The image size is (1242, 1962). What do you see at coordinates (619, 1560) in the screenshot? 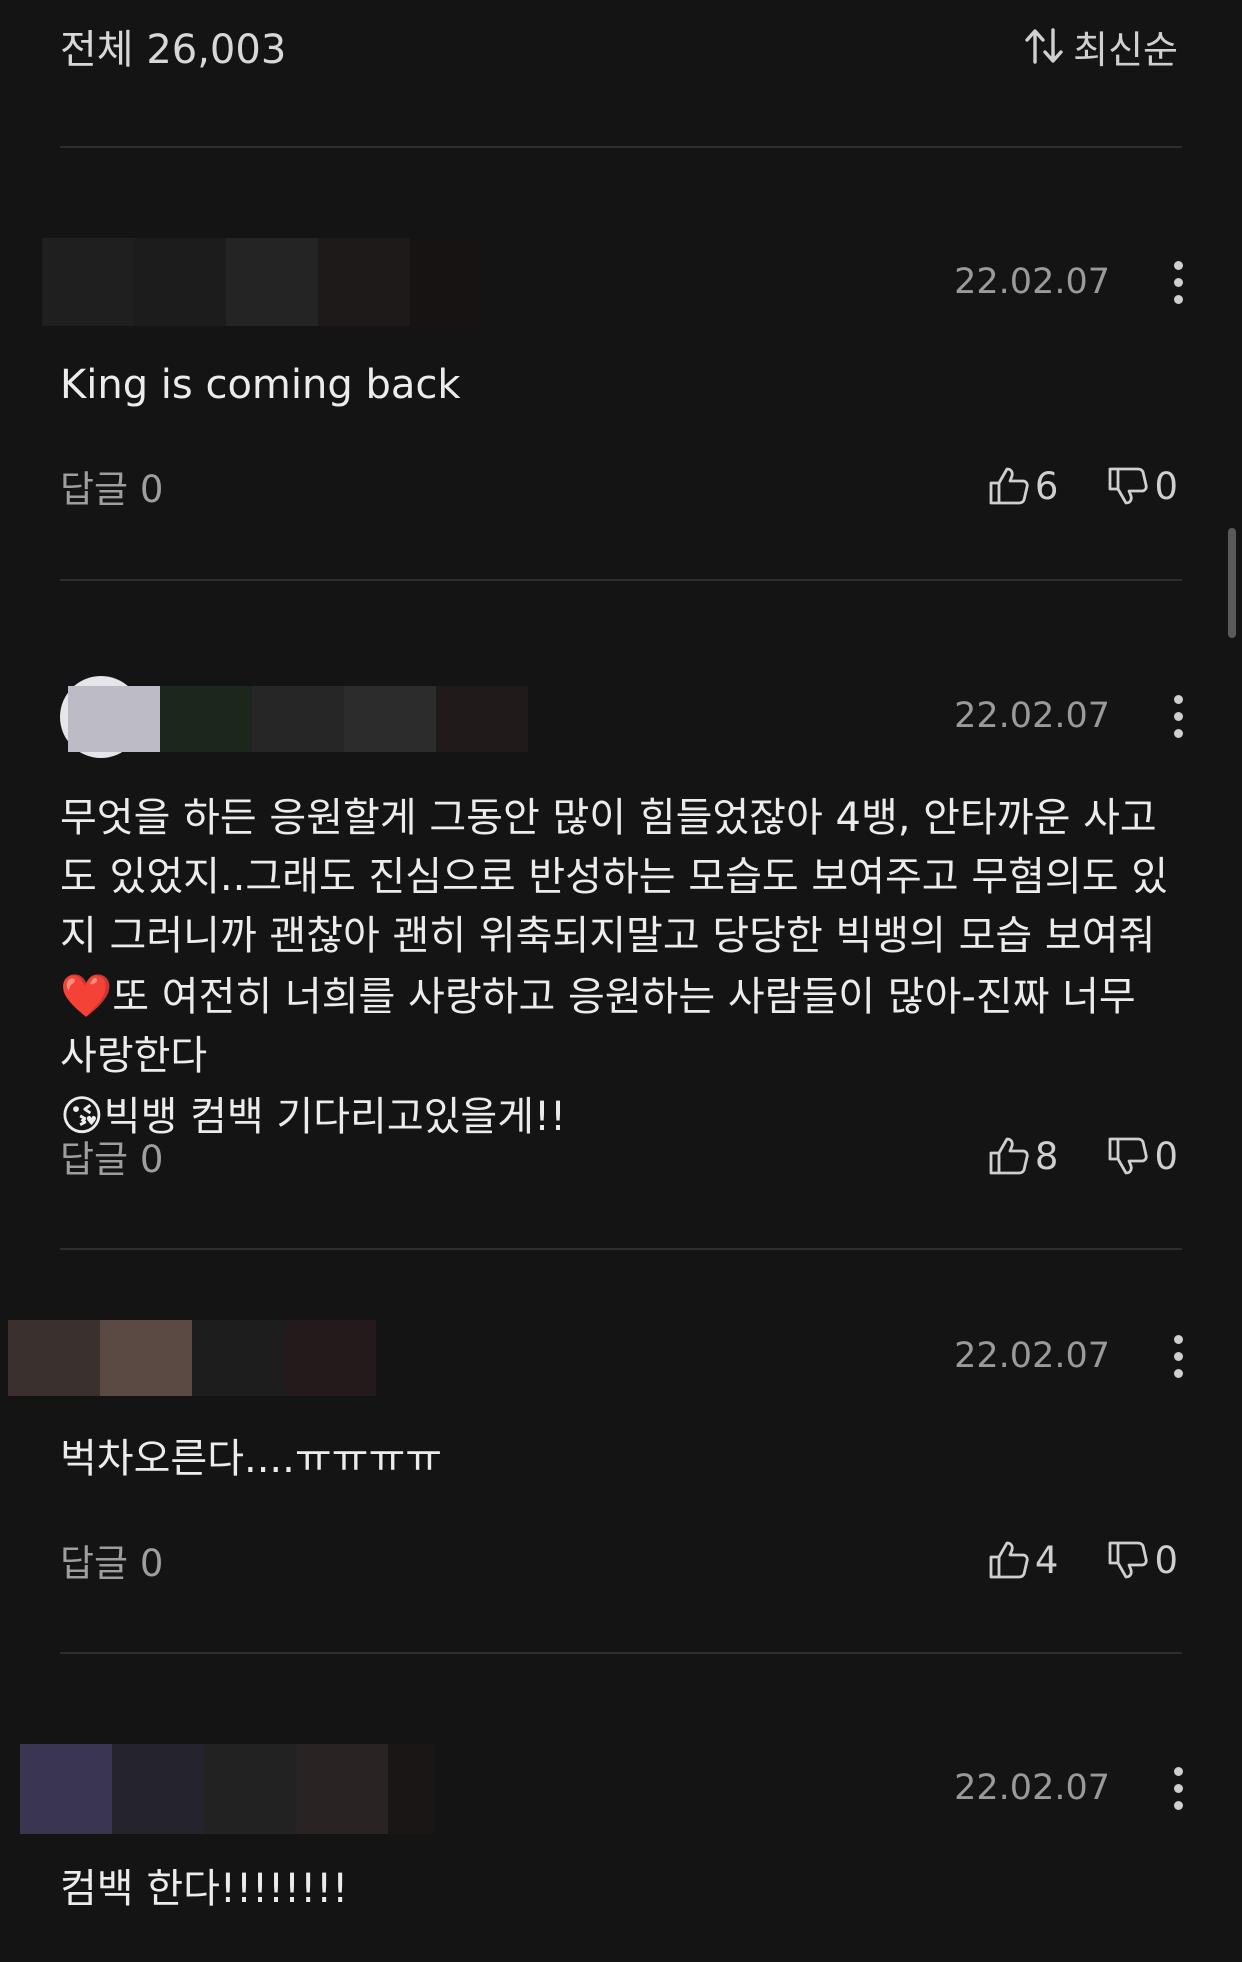
I see `comment-actions: 답글 0 4 0` at bounding box center [619, 1560].